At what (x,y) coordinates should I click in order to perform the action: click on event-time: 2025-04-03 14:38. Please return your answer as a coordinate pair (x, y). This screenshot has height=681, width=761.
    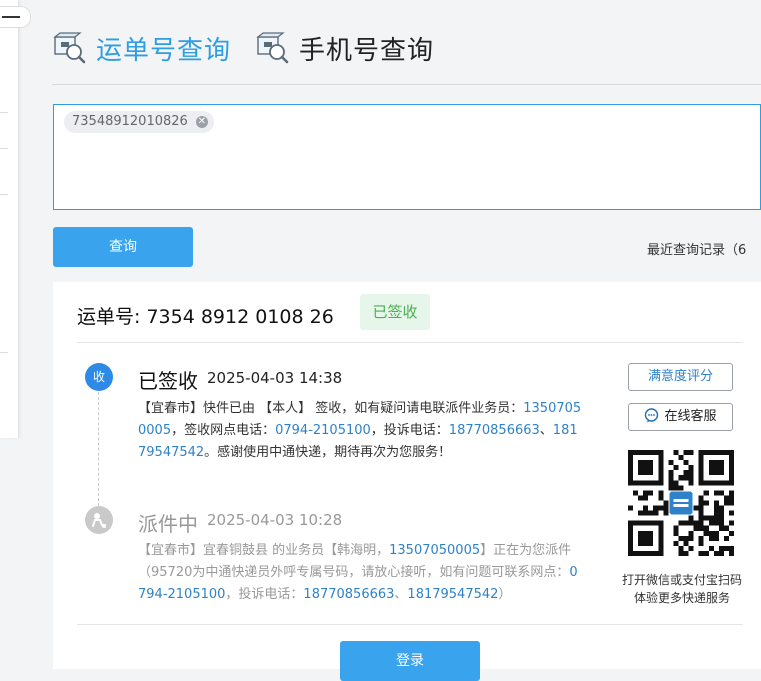
    Looking at the image, I should click on (275, 378).